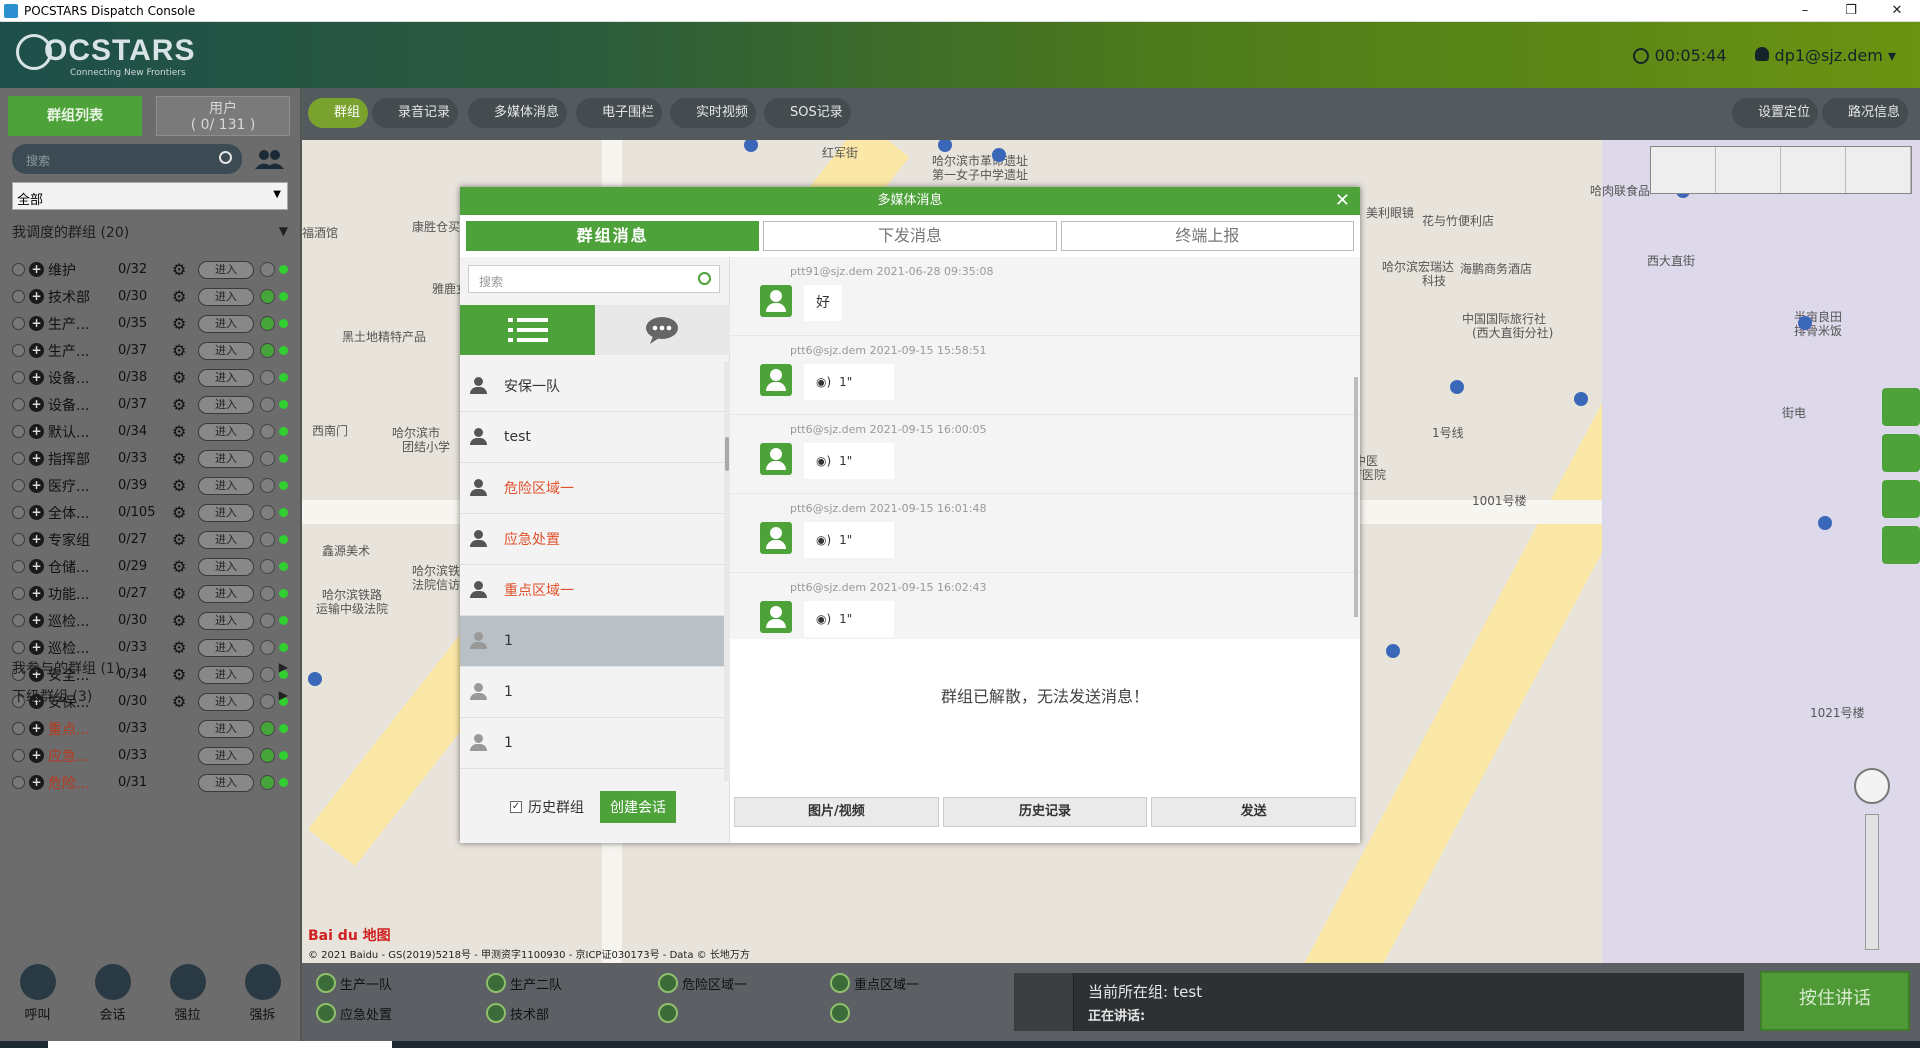 This screenshot has height=1048, width=1920. What do you see at coordinates (524, 983) in the screenshot?
I see `quick-group-2: 生产二队` at bounding box center [524, 983].